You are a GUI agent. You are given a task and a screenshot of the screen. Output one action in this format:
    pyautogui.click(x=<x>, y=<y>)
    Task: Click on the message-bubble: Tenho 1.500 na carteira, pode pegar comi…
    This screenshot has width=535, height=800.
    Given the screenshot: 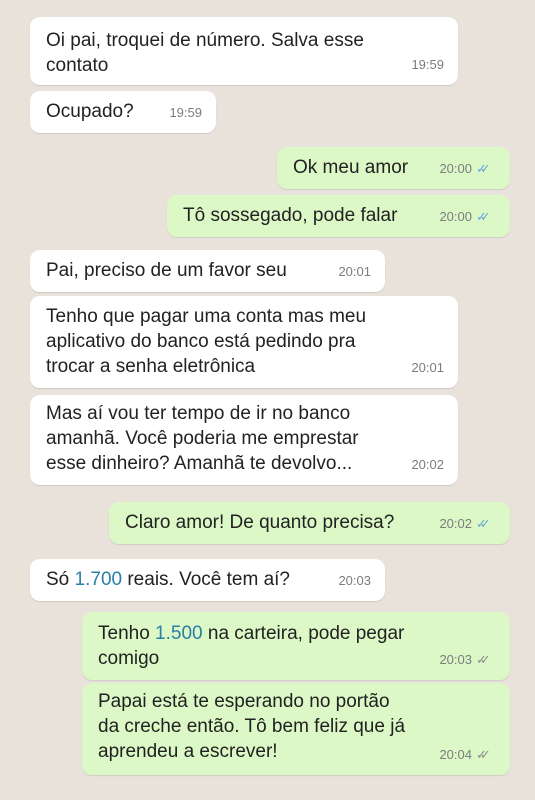 What is the action you would take?
    pyautogui.click(x=296, y=646)
    